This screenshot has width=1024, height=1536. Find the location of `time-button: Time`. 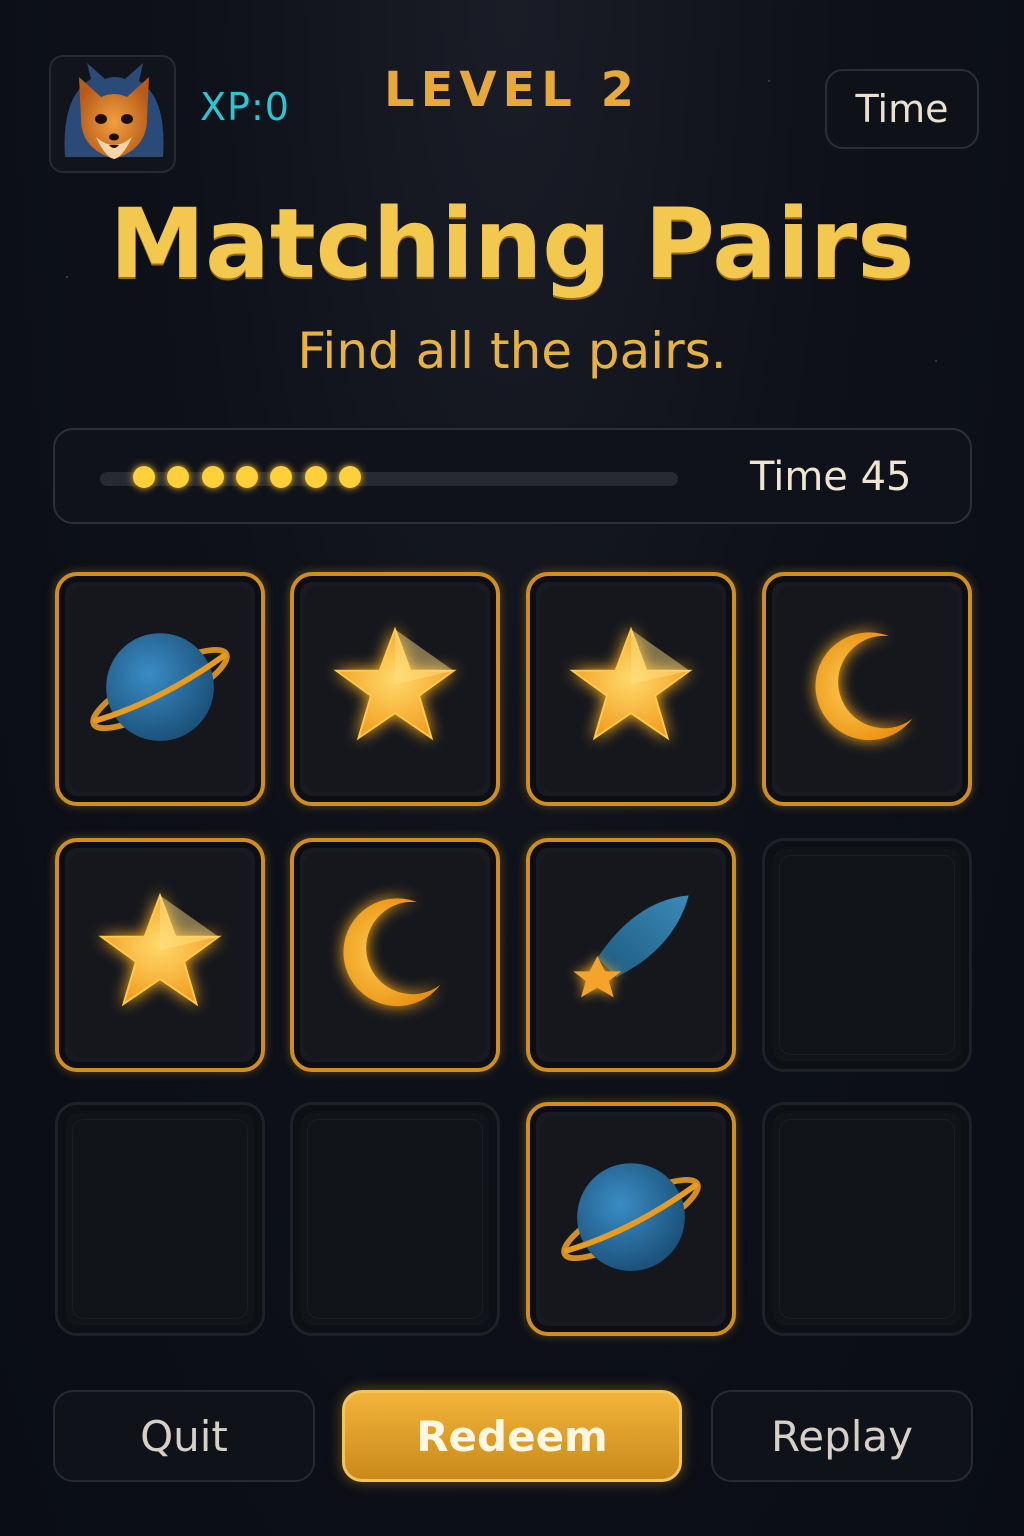

time-button: Time is located at coordinates (902, 109).